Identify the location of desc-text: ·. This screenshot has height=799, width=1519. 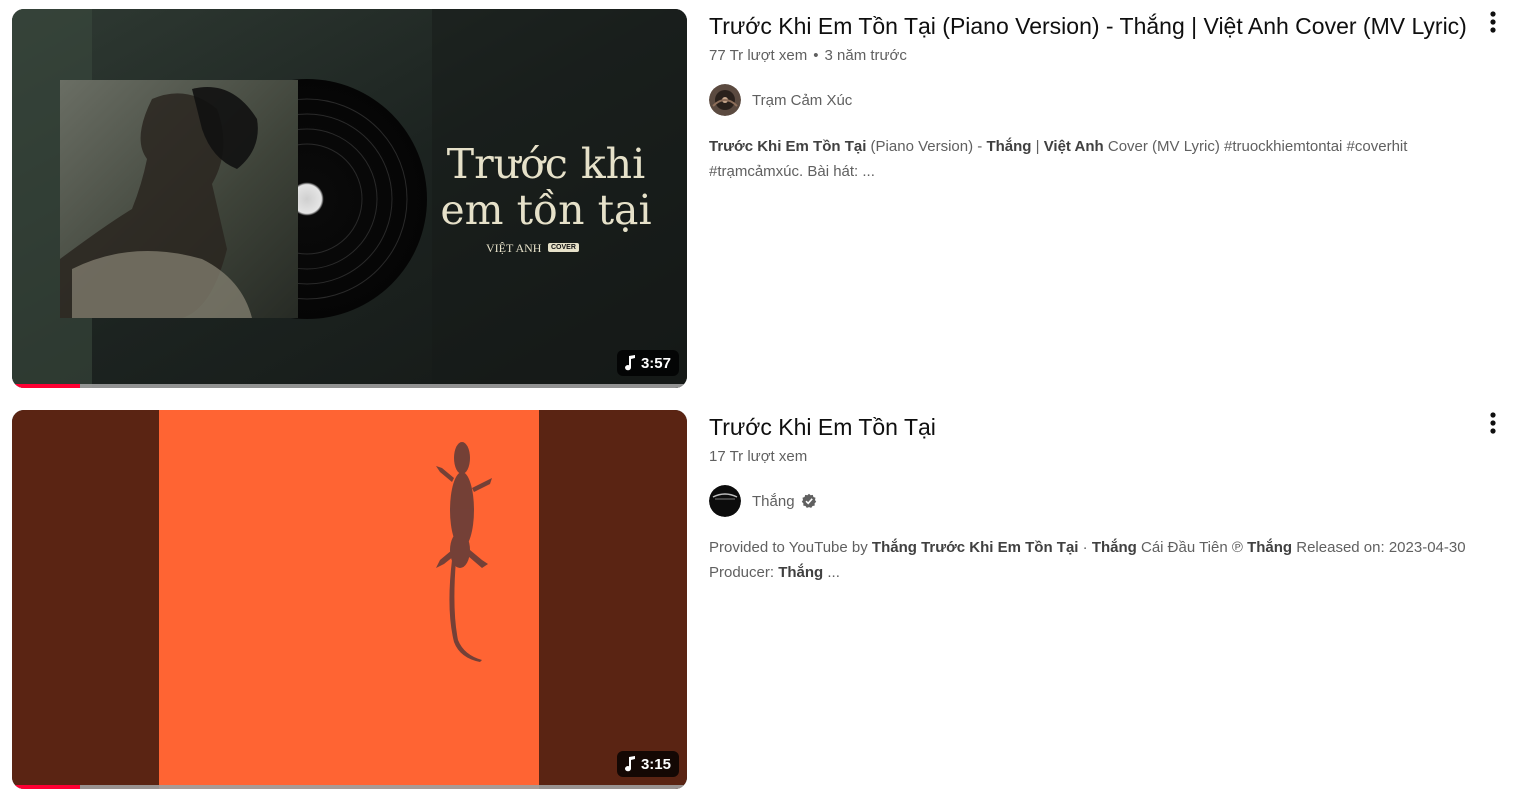
(1085, 547).